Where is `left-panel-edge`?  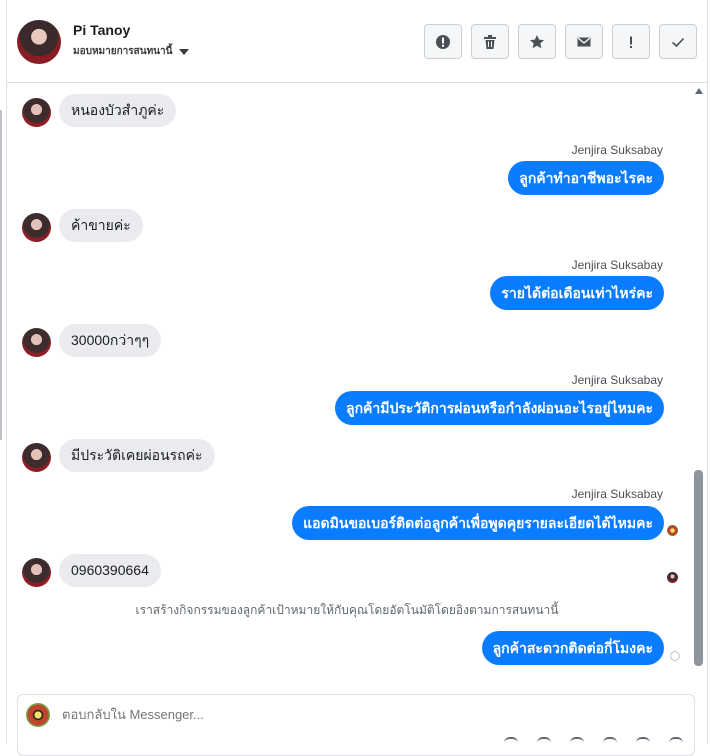 left-panel-edge is located at coordinates (1, 275).